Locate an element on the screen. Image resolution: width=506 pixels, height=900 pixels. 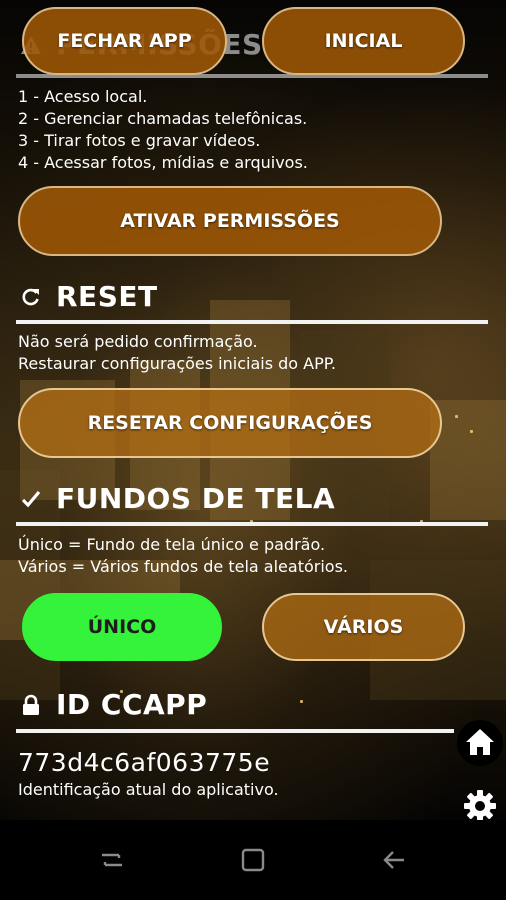
nav-home-icon is located at coordinates (253, 860).